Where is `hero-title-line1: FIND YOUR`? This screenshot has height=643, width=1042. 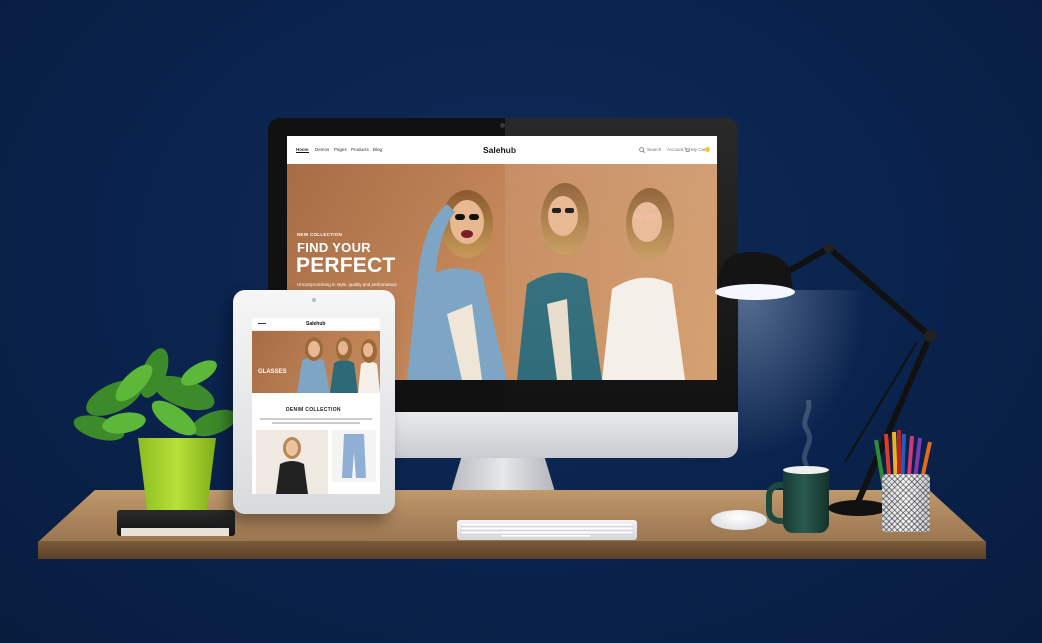
hero-title-line1: FIND YOUR is located at coordinates (334, 247).